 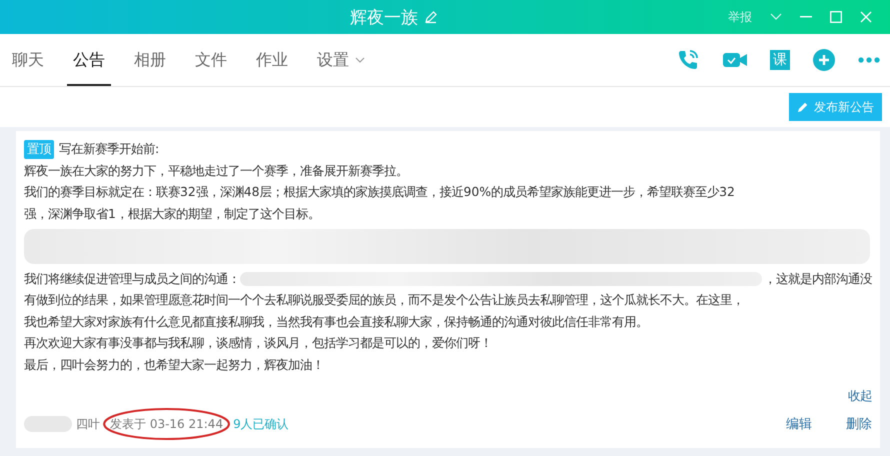 I want to click on add-icon, so click(x=824, y=60).